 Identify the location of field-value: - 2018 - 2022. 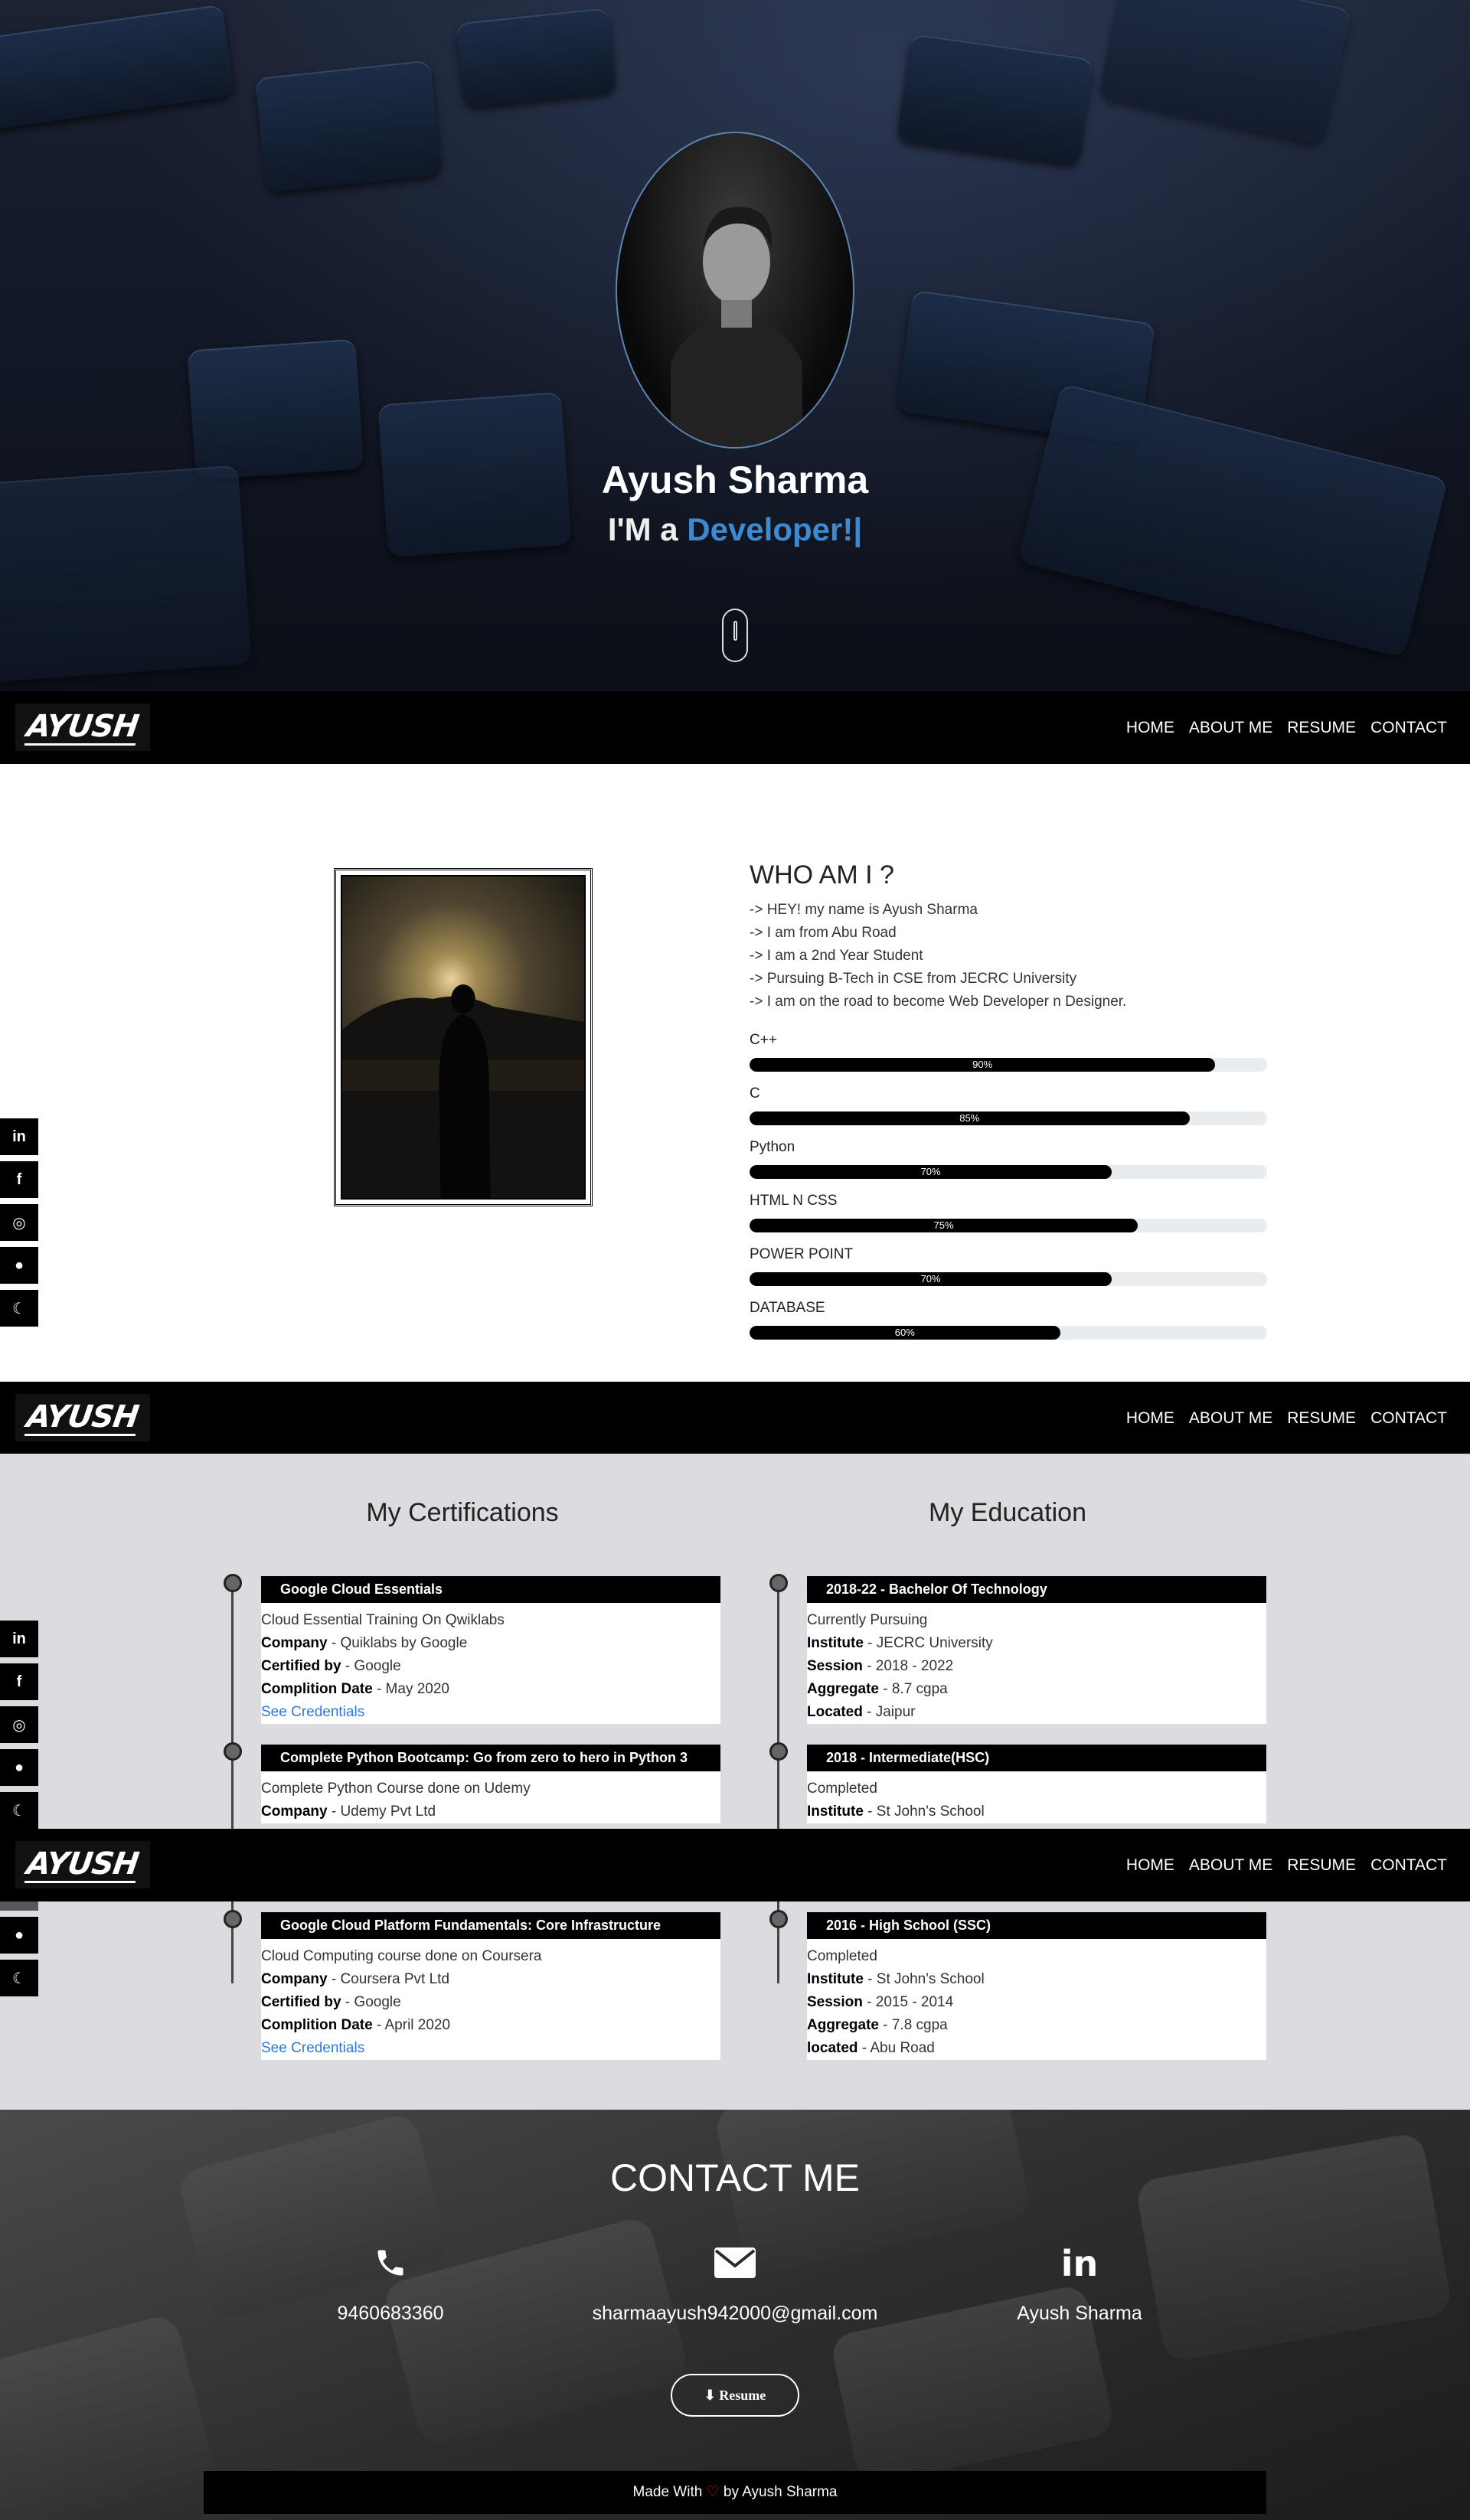
(908, 1666).